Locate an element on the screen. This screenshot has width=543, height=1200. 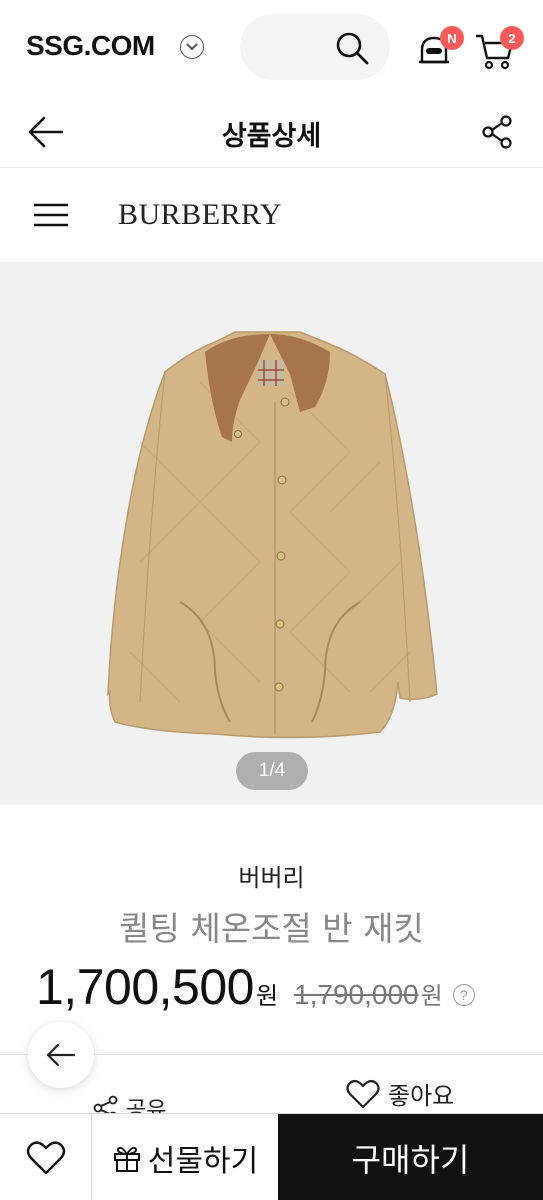
sale-price: 1,700,500 is located at coordinates (145, 987).